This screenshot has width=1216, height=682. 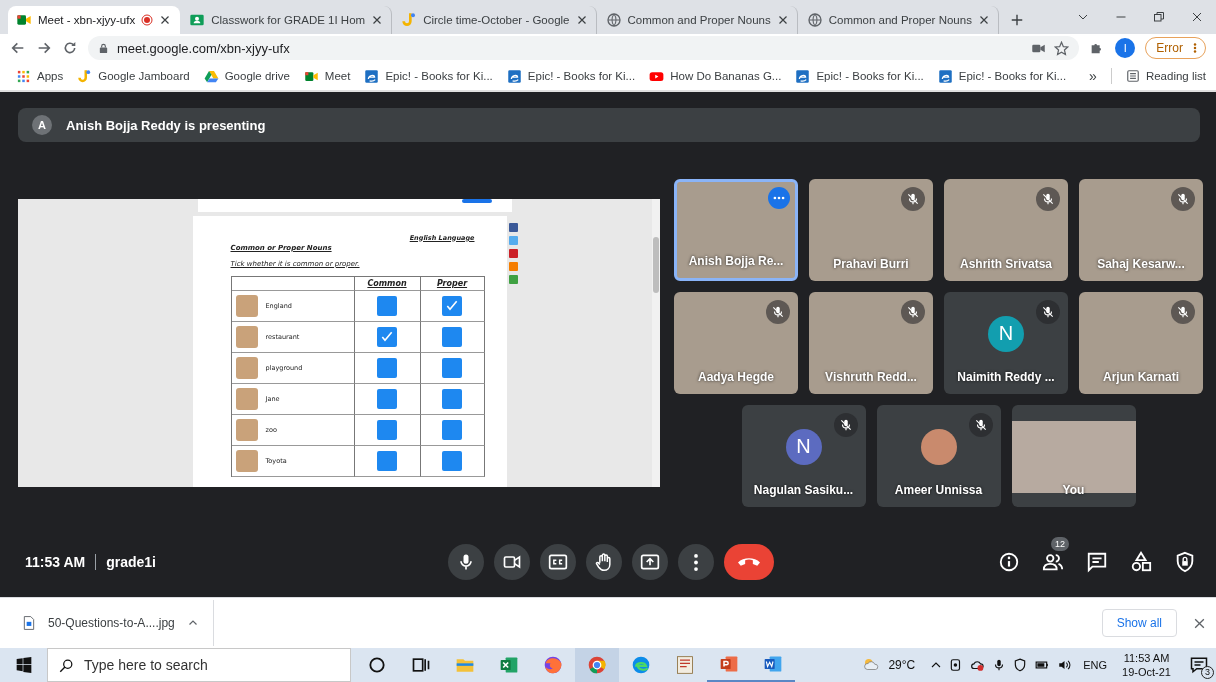 I want to click on info-icon, so click(x=1009, y=562).